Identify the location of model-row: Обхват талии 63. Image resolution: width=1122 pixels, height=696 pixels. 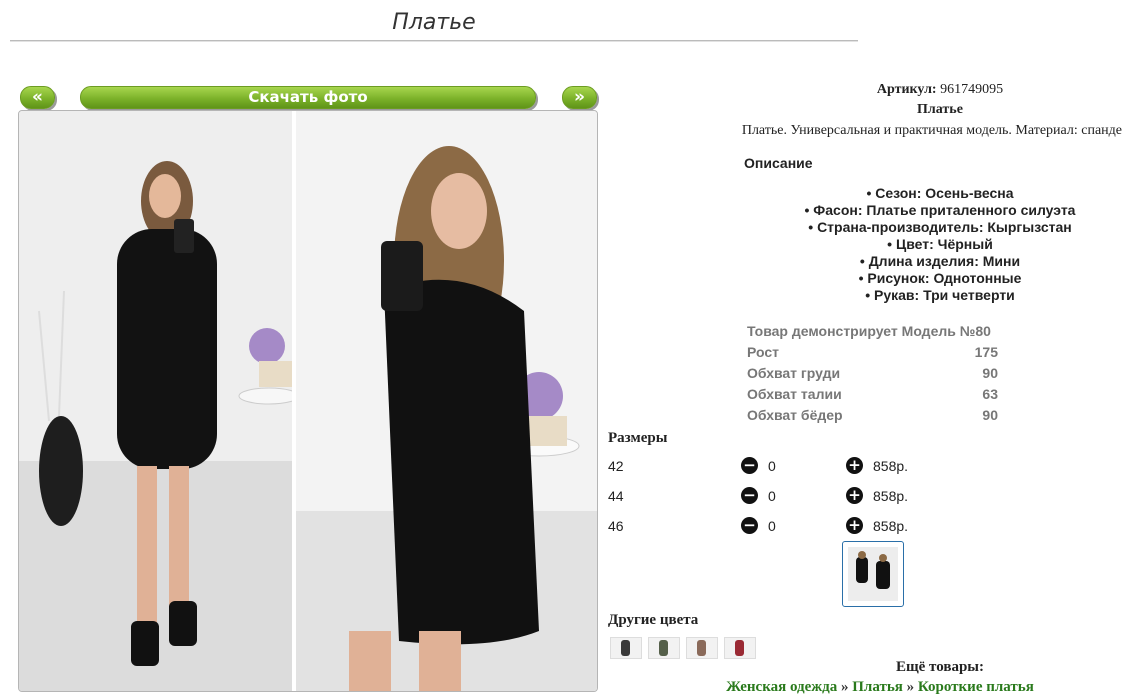
(872, 394).